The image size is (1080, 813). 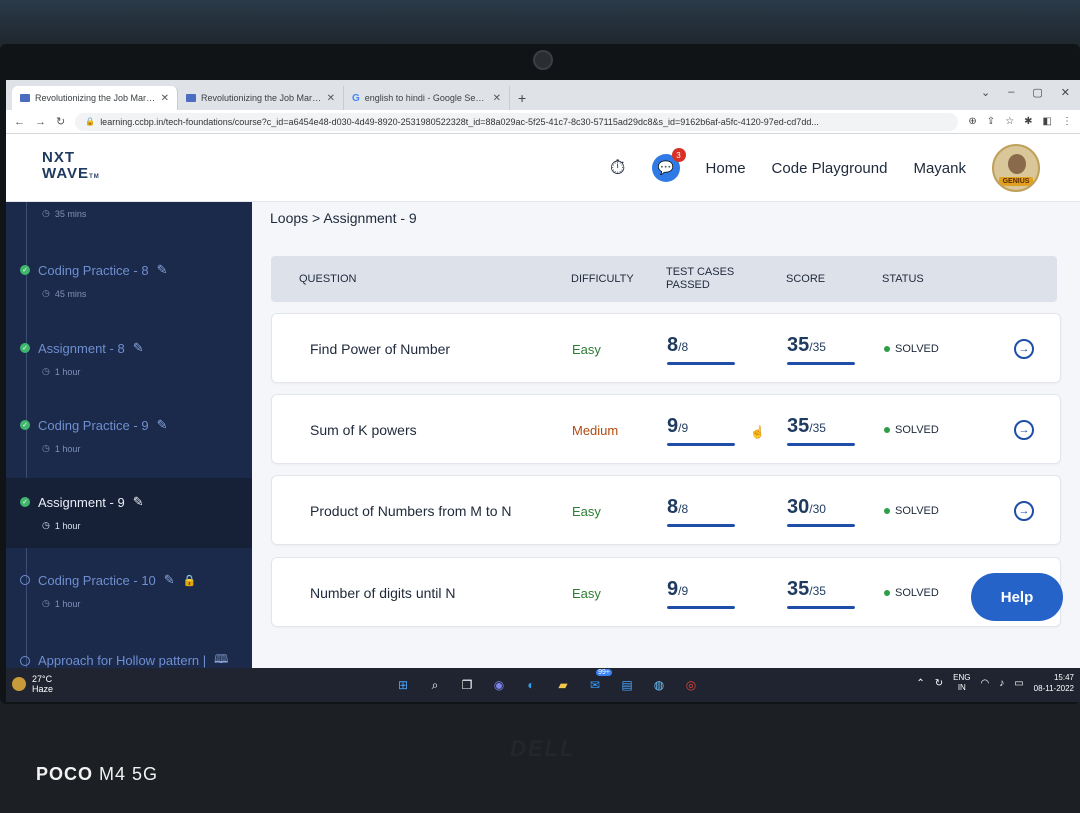 What do you see at coordinates (403, 685) in the screenshot?
I see `windows-start-icon: ⊞` at bounding box center [403, 685].